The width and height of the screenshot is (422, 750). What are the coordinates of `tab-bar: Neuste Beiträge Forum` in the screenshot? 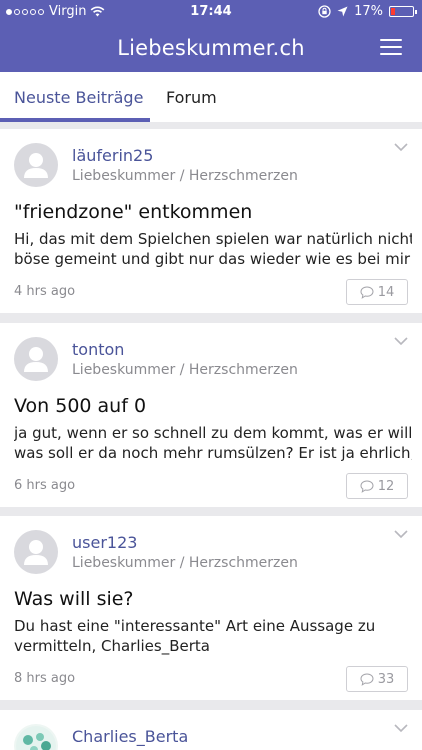 It's located at (211, 97).